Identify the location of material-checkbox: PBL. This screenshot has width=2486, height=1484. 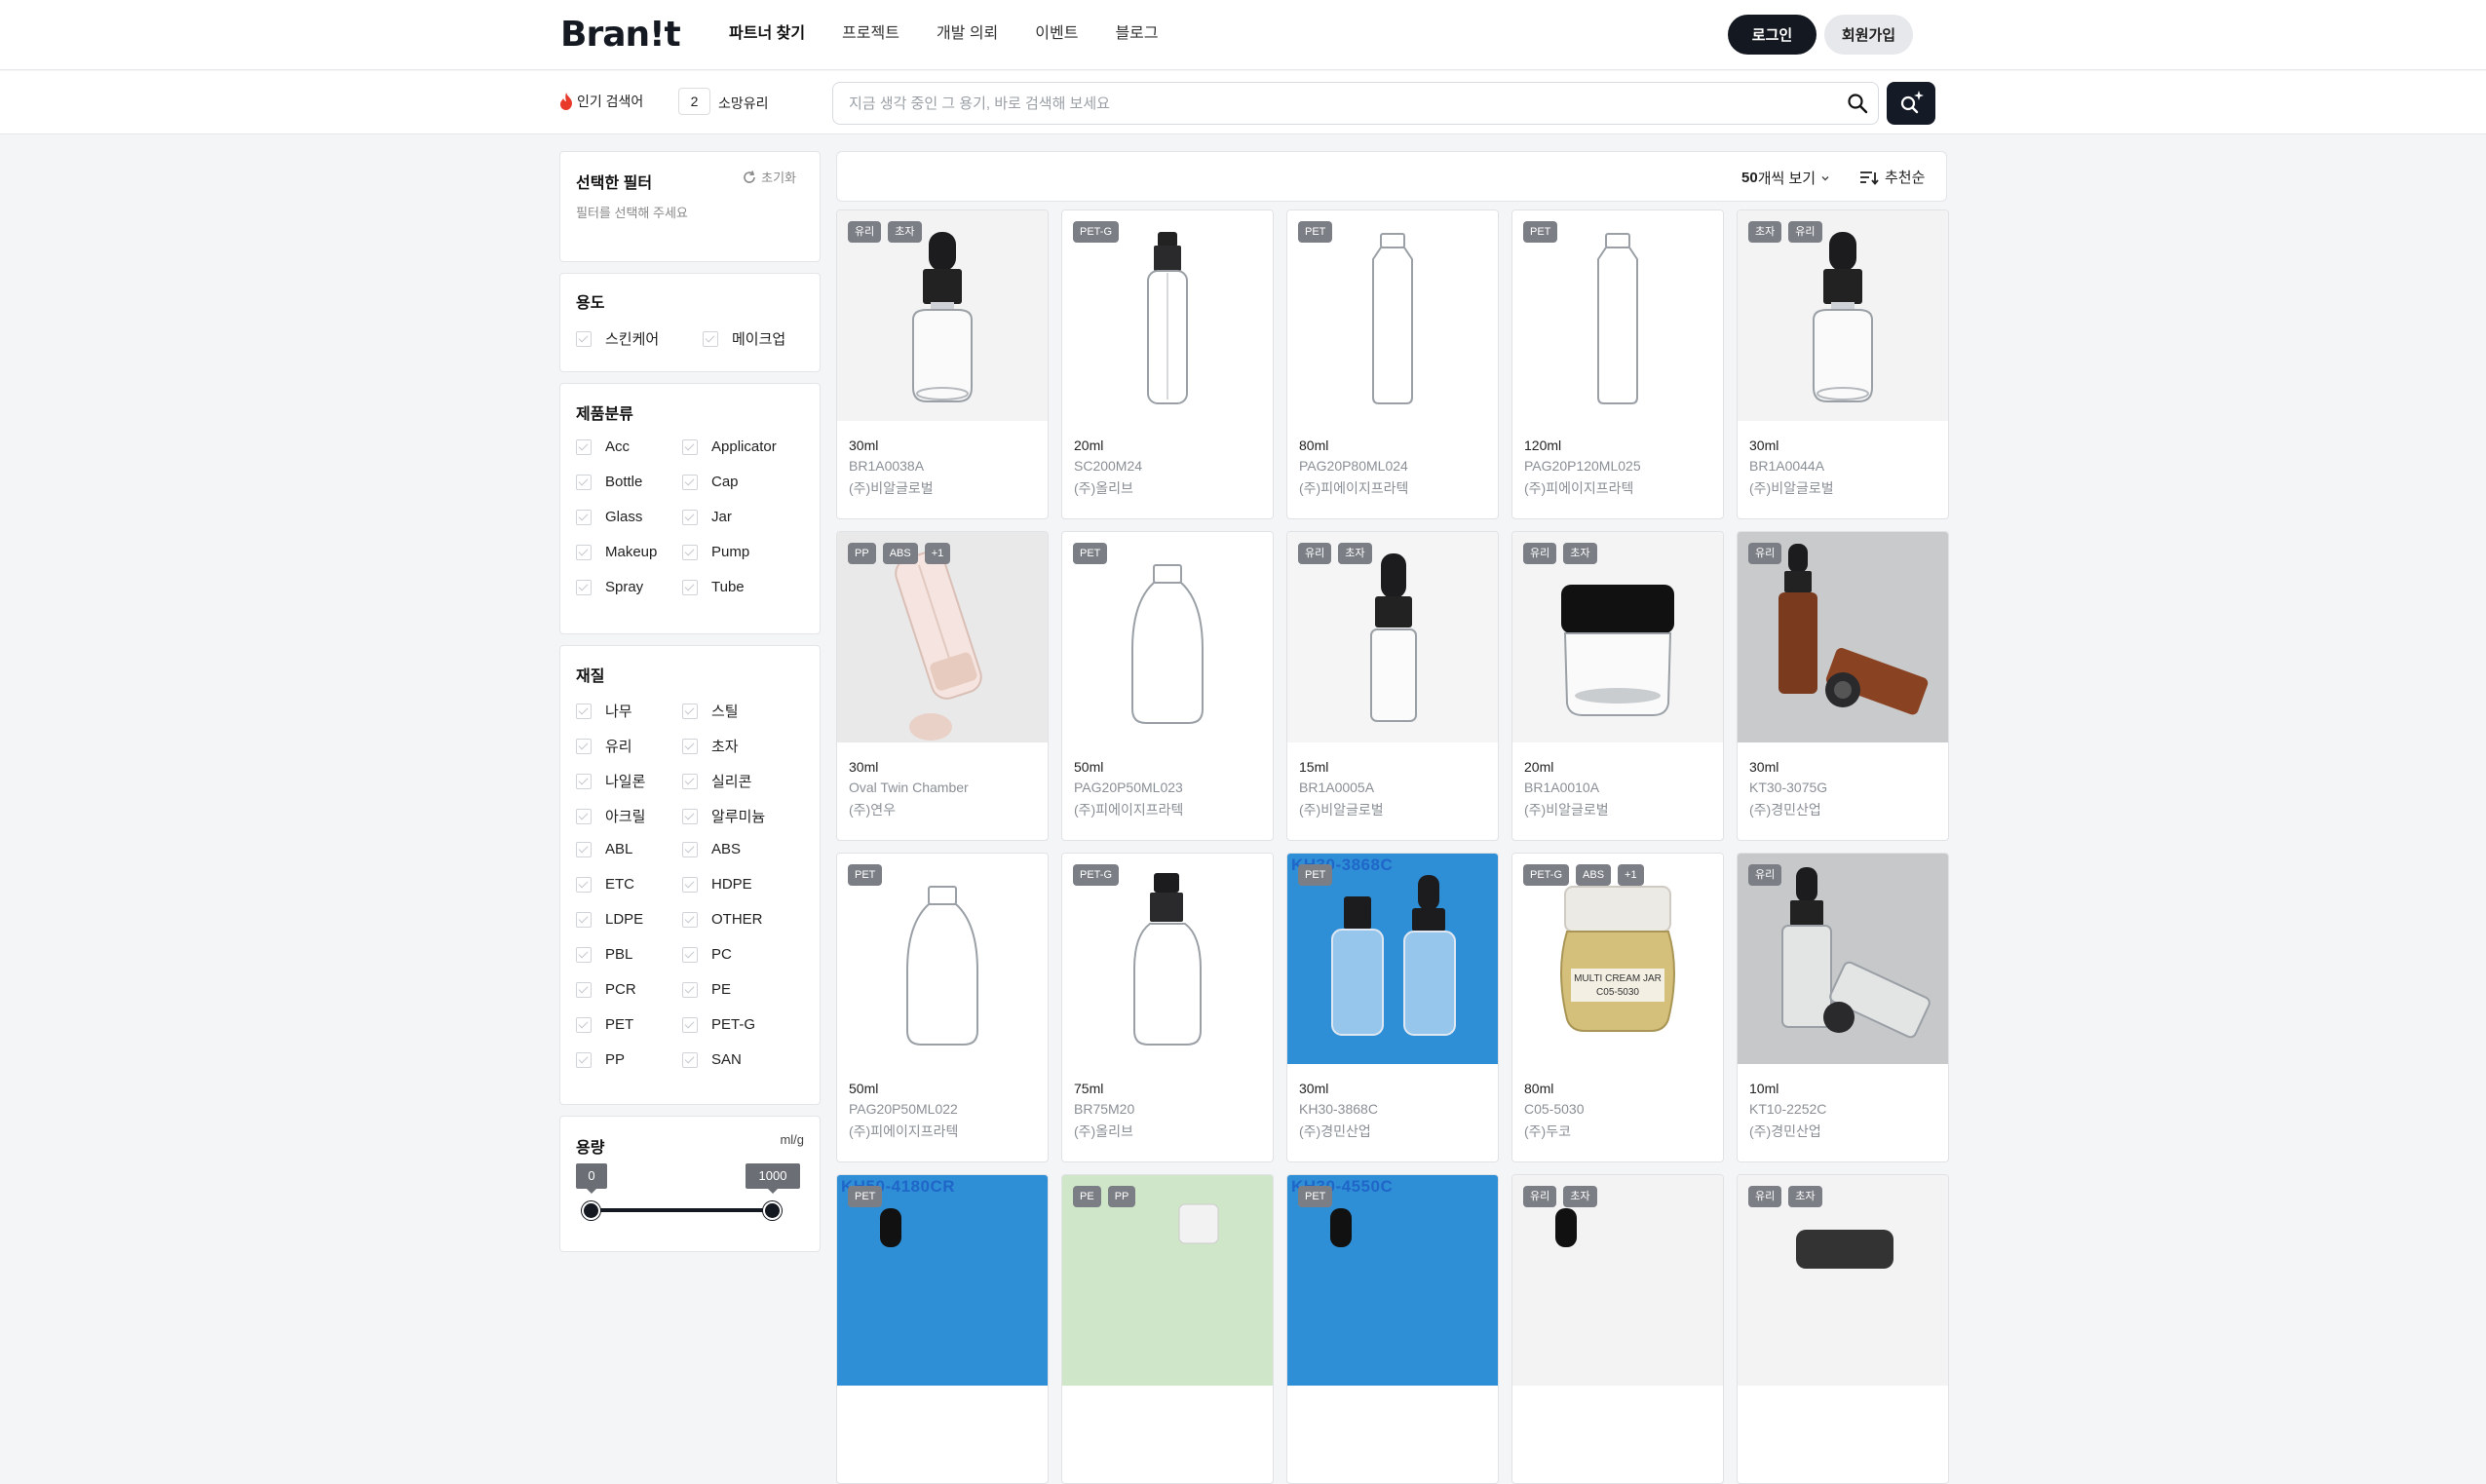
(604, 955).